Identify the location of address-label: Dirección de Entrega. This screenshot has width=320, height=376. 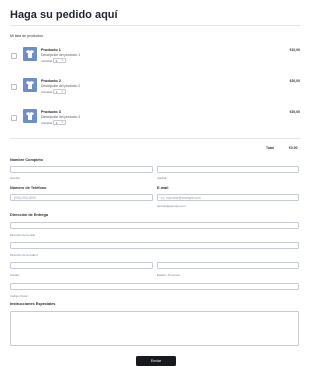
(29, 215).